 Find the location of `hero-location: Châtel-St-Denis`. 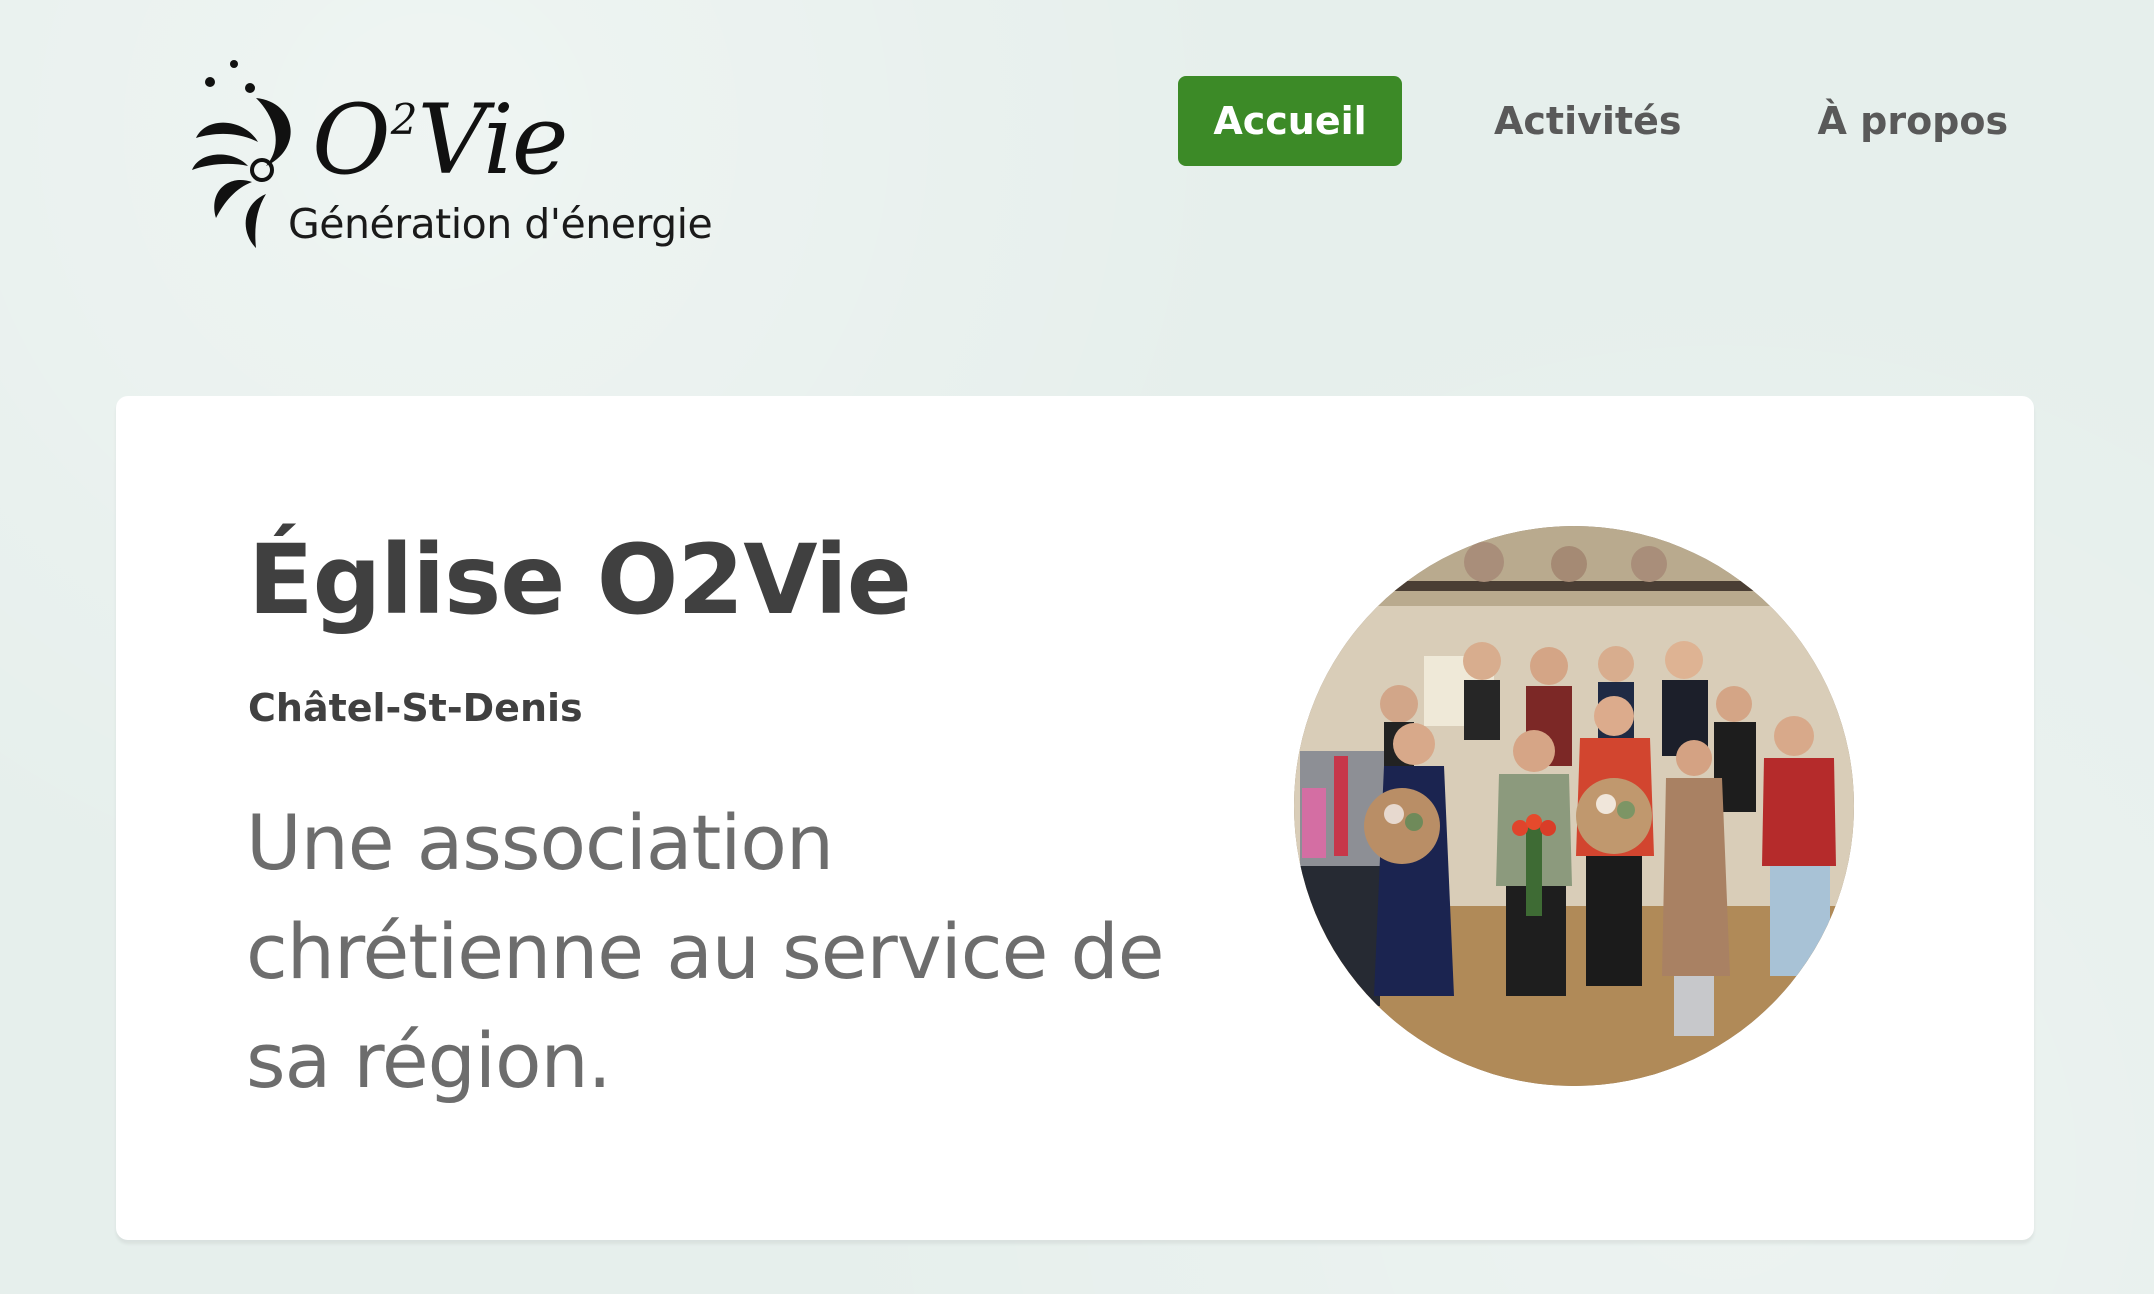

hero-location: Châtel-St-Denis is located at coordinates (415, 708).